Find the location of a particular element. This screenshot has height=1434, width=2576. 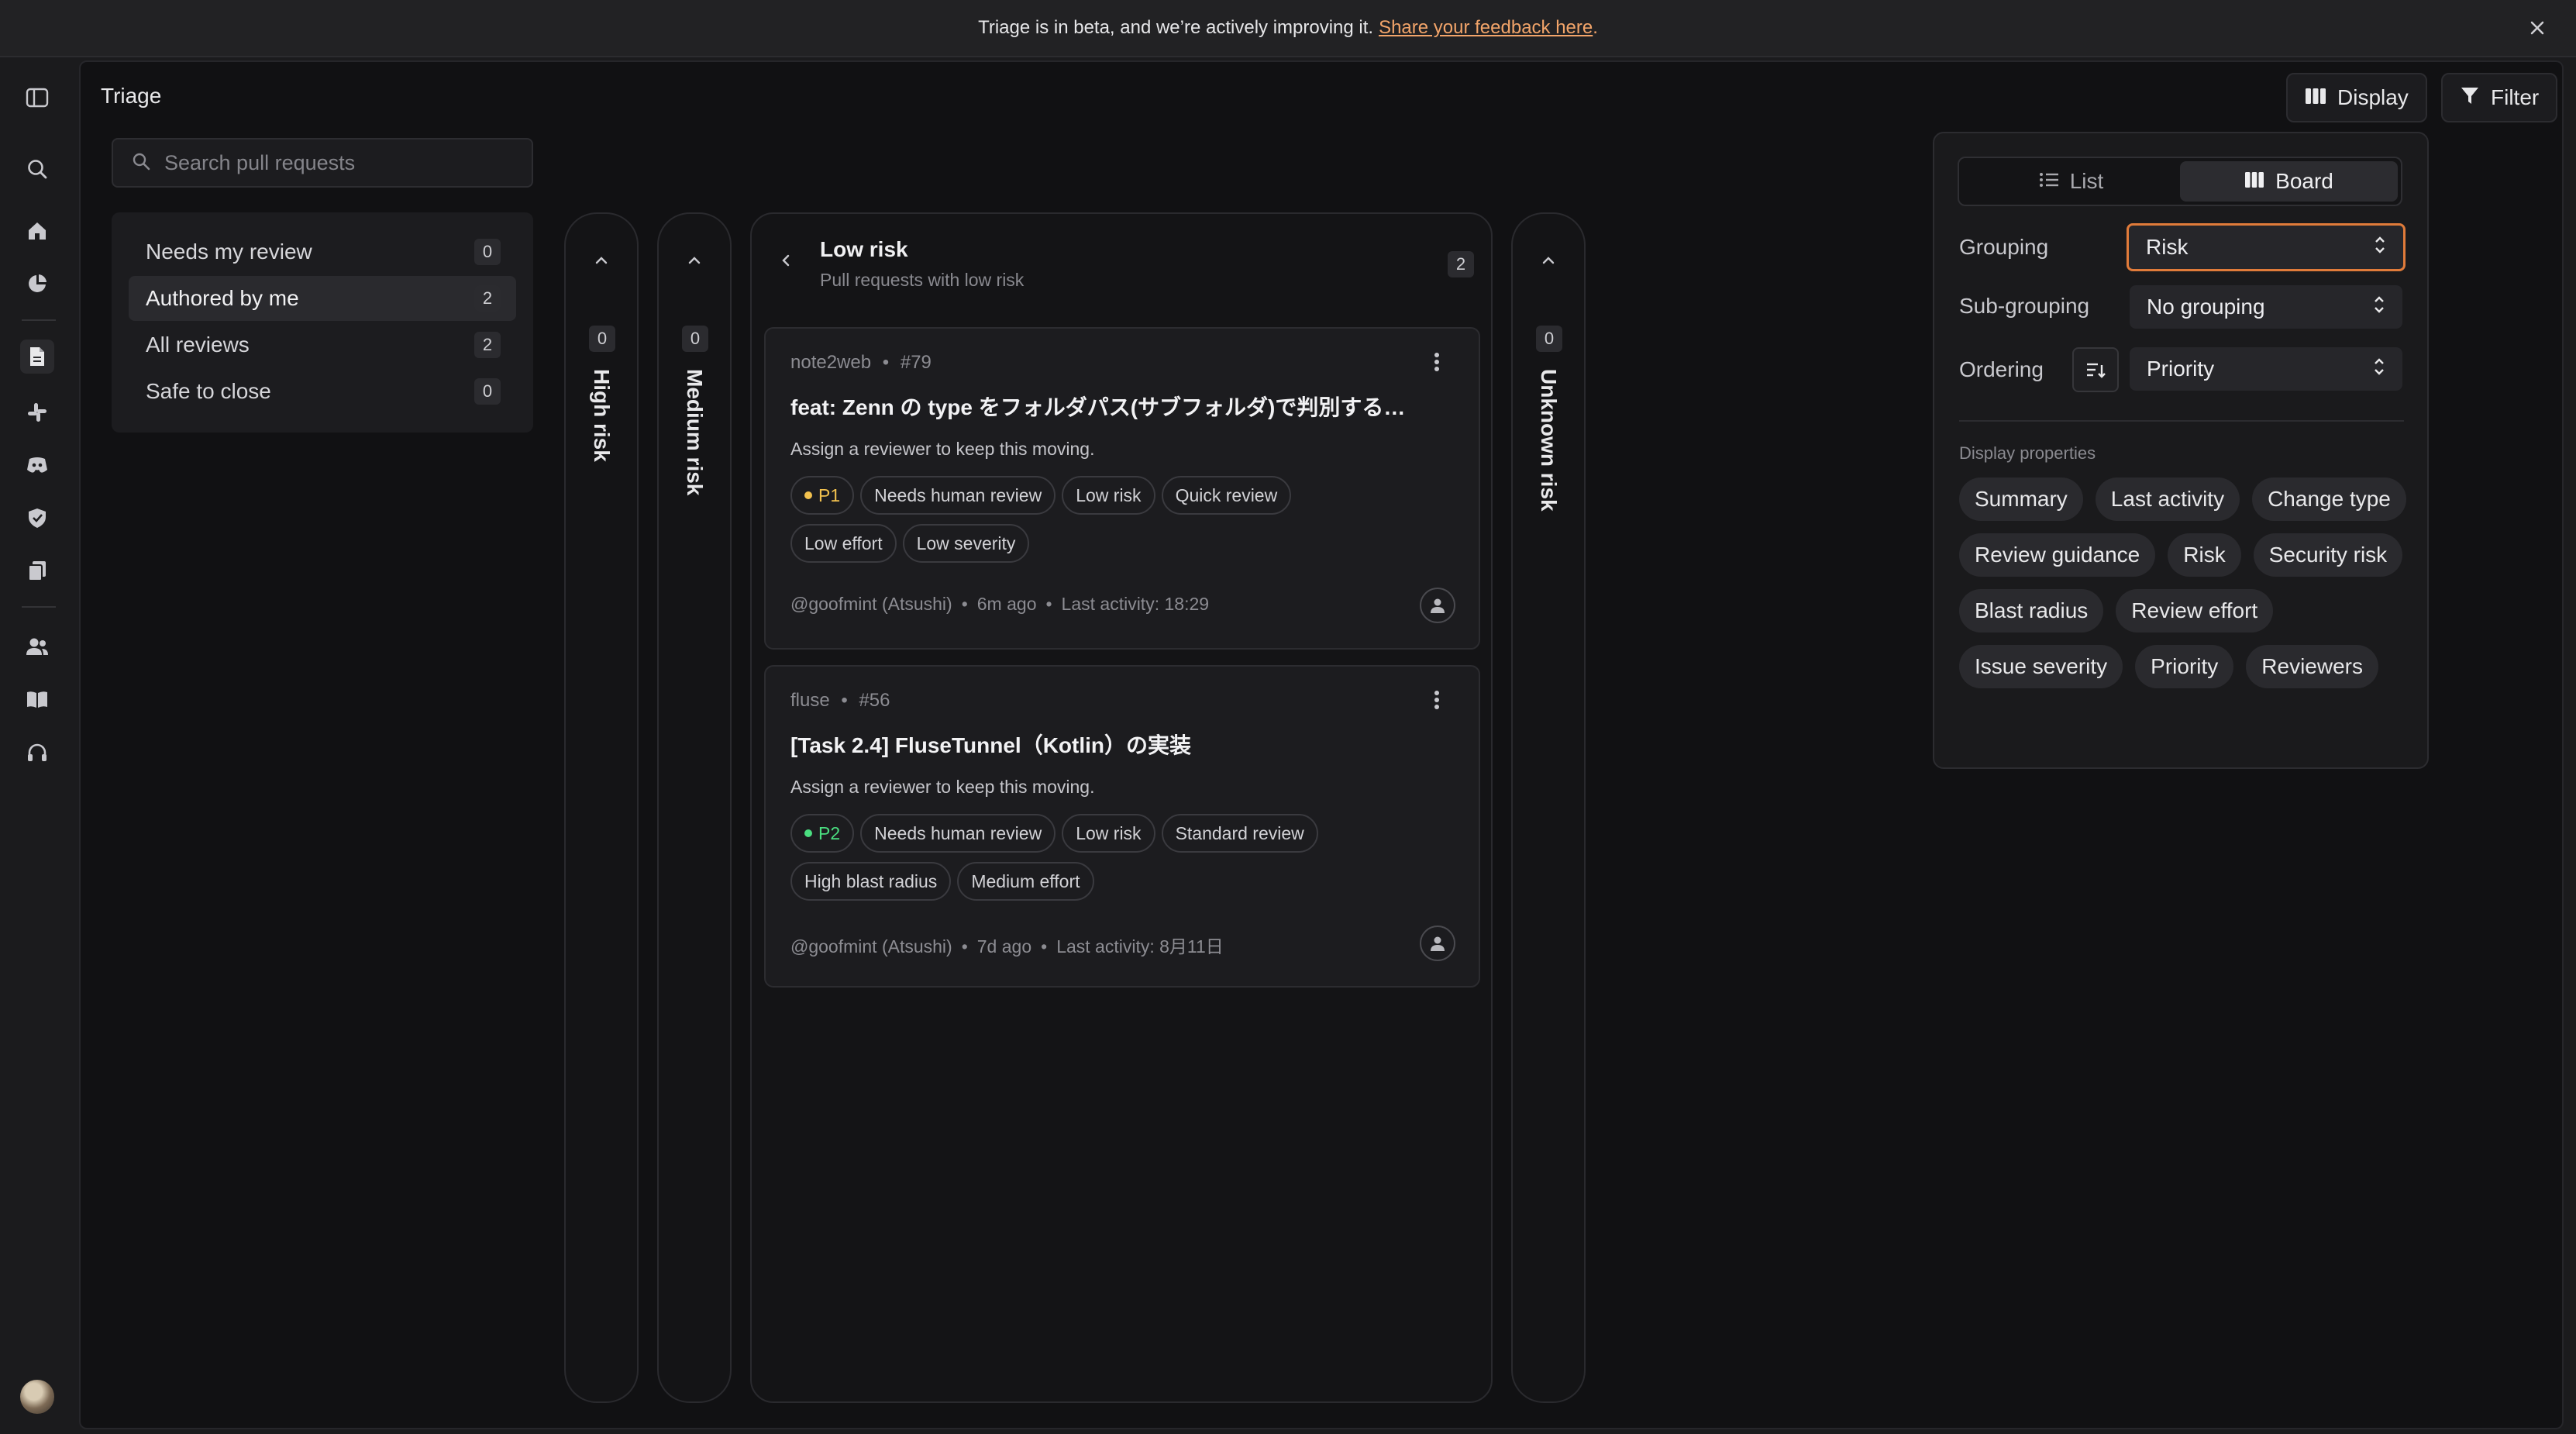

grouping-label: Grouping is located at coordinates (2004, 247).